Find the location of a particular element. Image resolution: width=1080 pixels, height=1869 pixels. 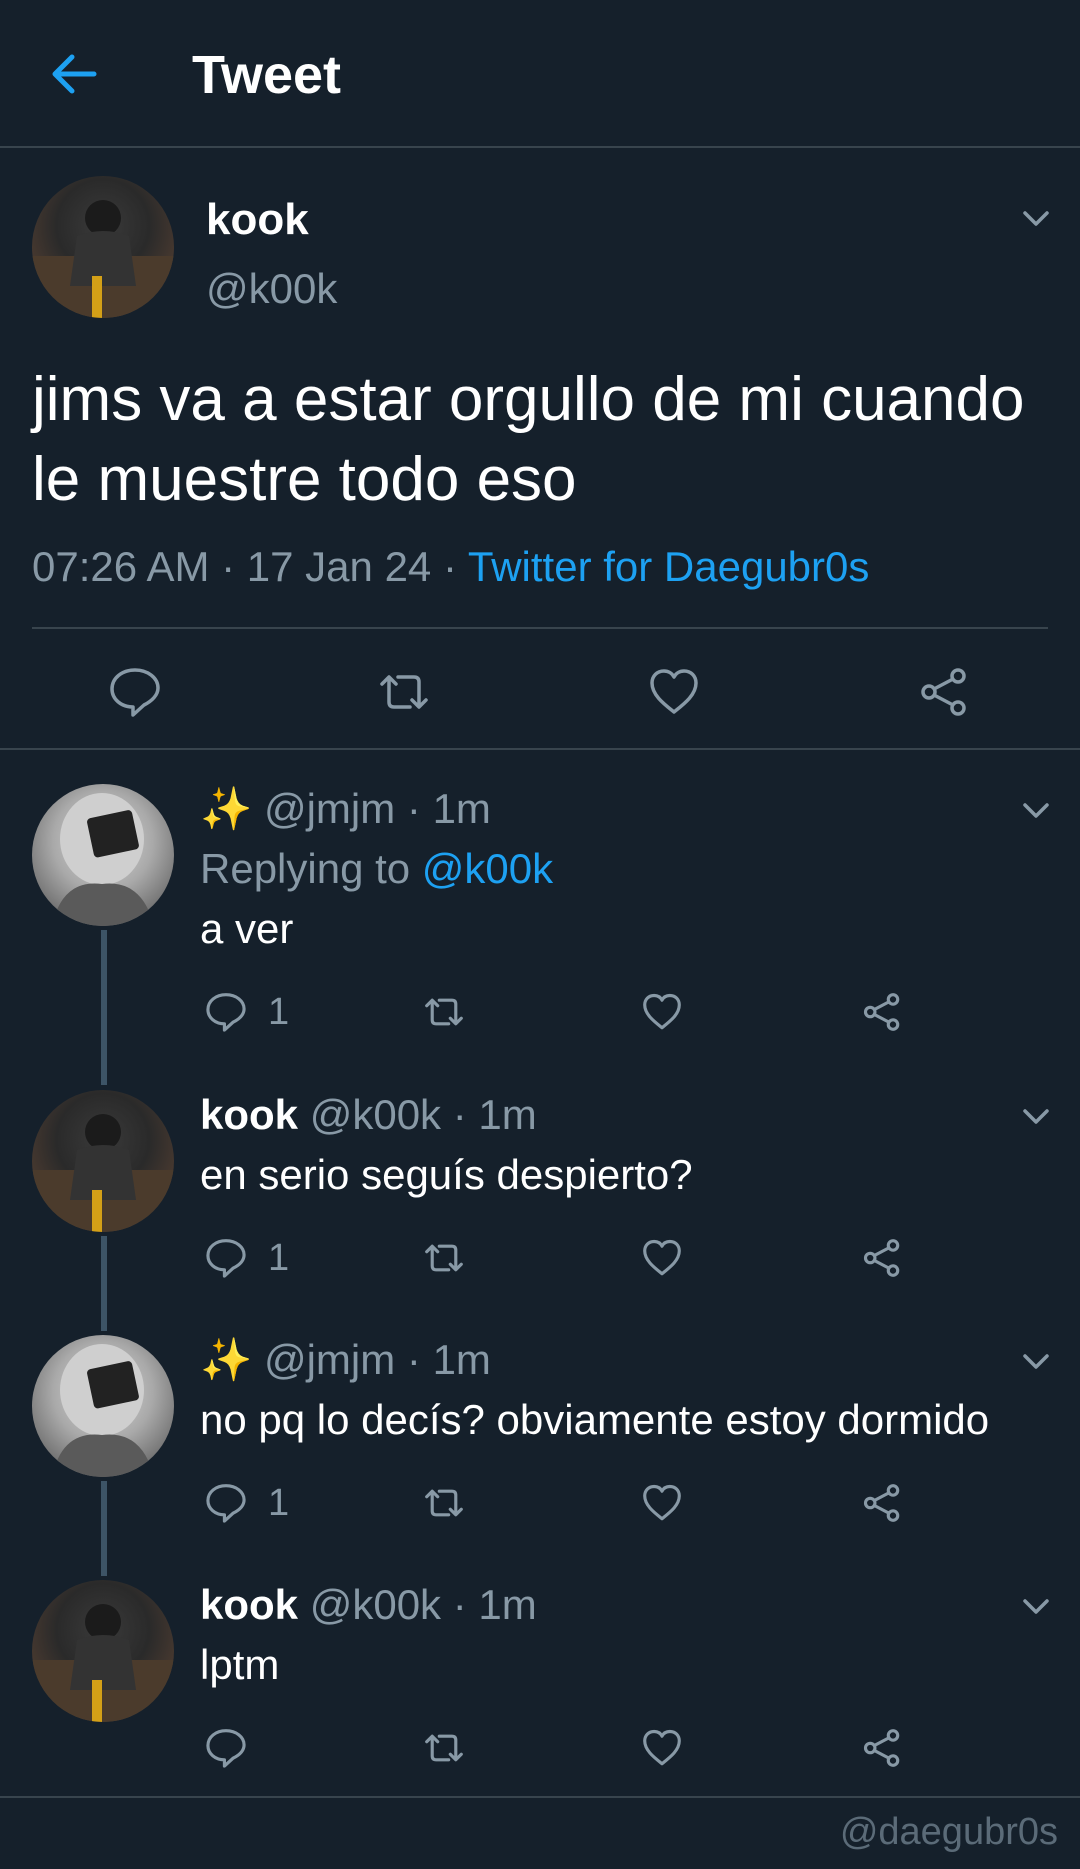

reply-tweet: kook @k00k · 1m lptm is located at coordinates (540, 1702).